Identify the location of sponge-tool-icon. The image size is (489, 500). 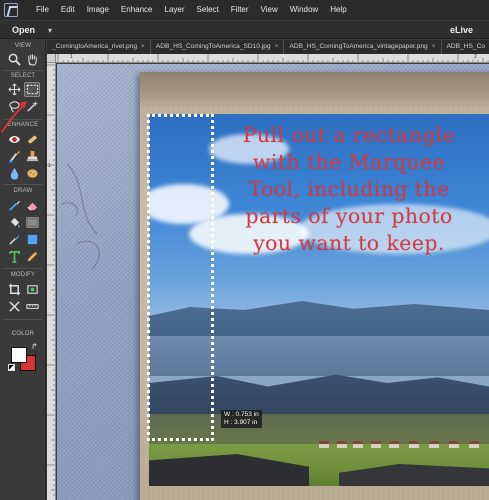
(32, 173).